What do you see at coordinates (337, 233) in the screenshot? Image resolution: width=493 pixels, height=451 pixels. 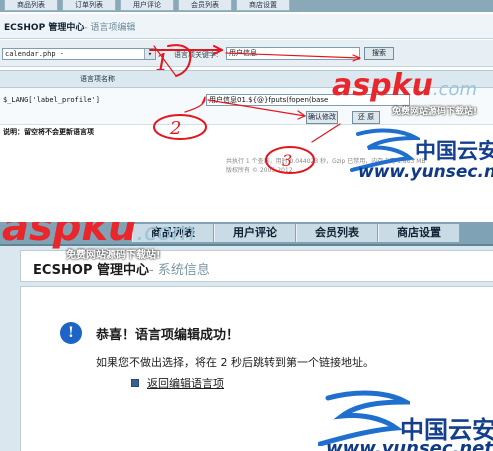 I see `bottom-tab-members: 会员列表` at bounding box center [337, 233].